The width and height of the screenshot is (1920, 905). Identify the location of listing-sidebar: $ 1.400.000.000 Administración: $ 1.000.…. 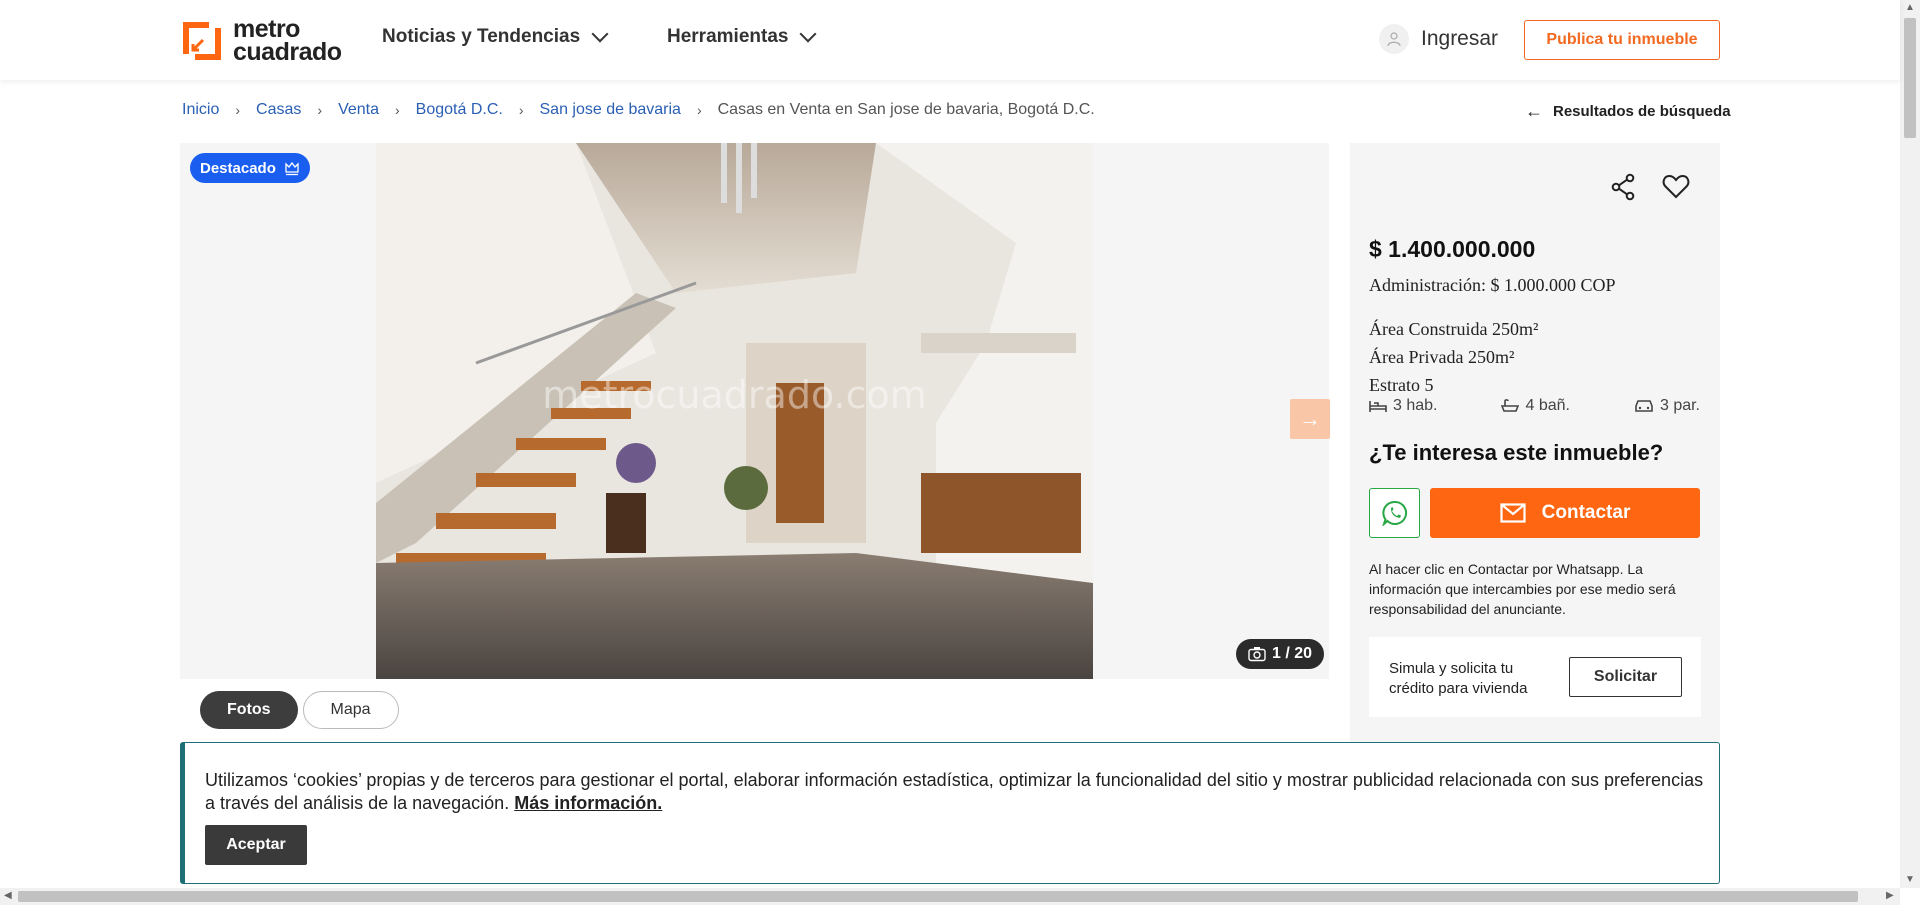
(1535, 443).